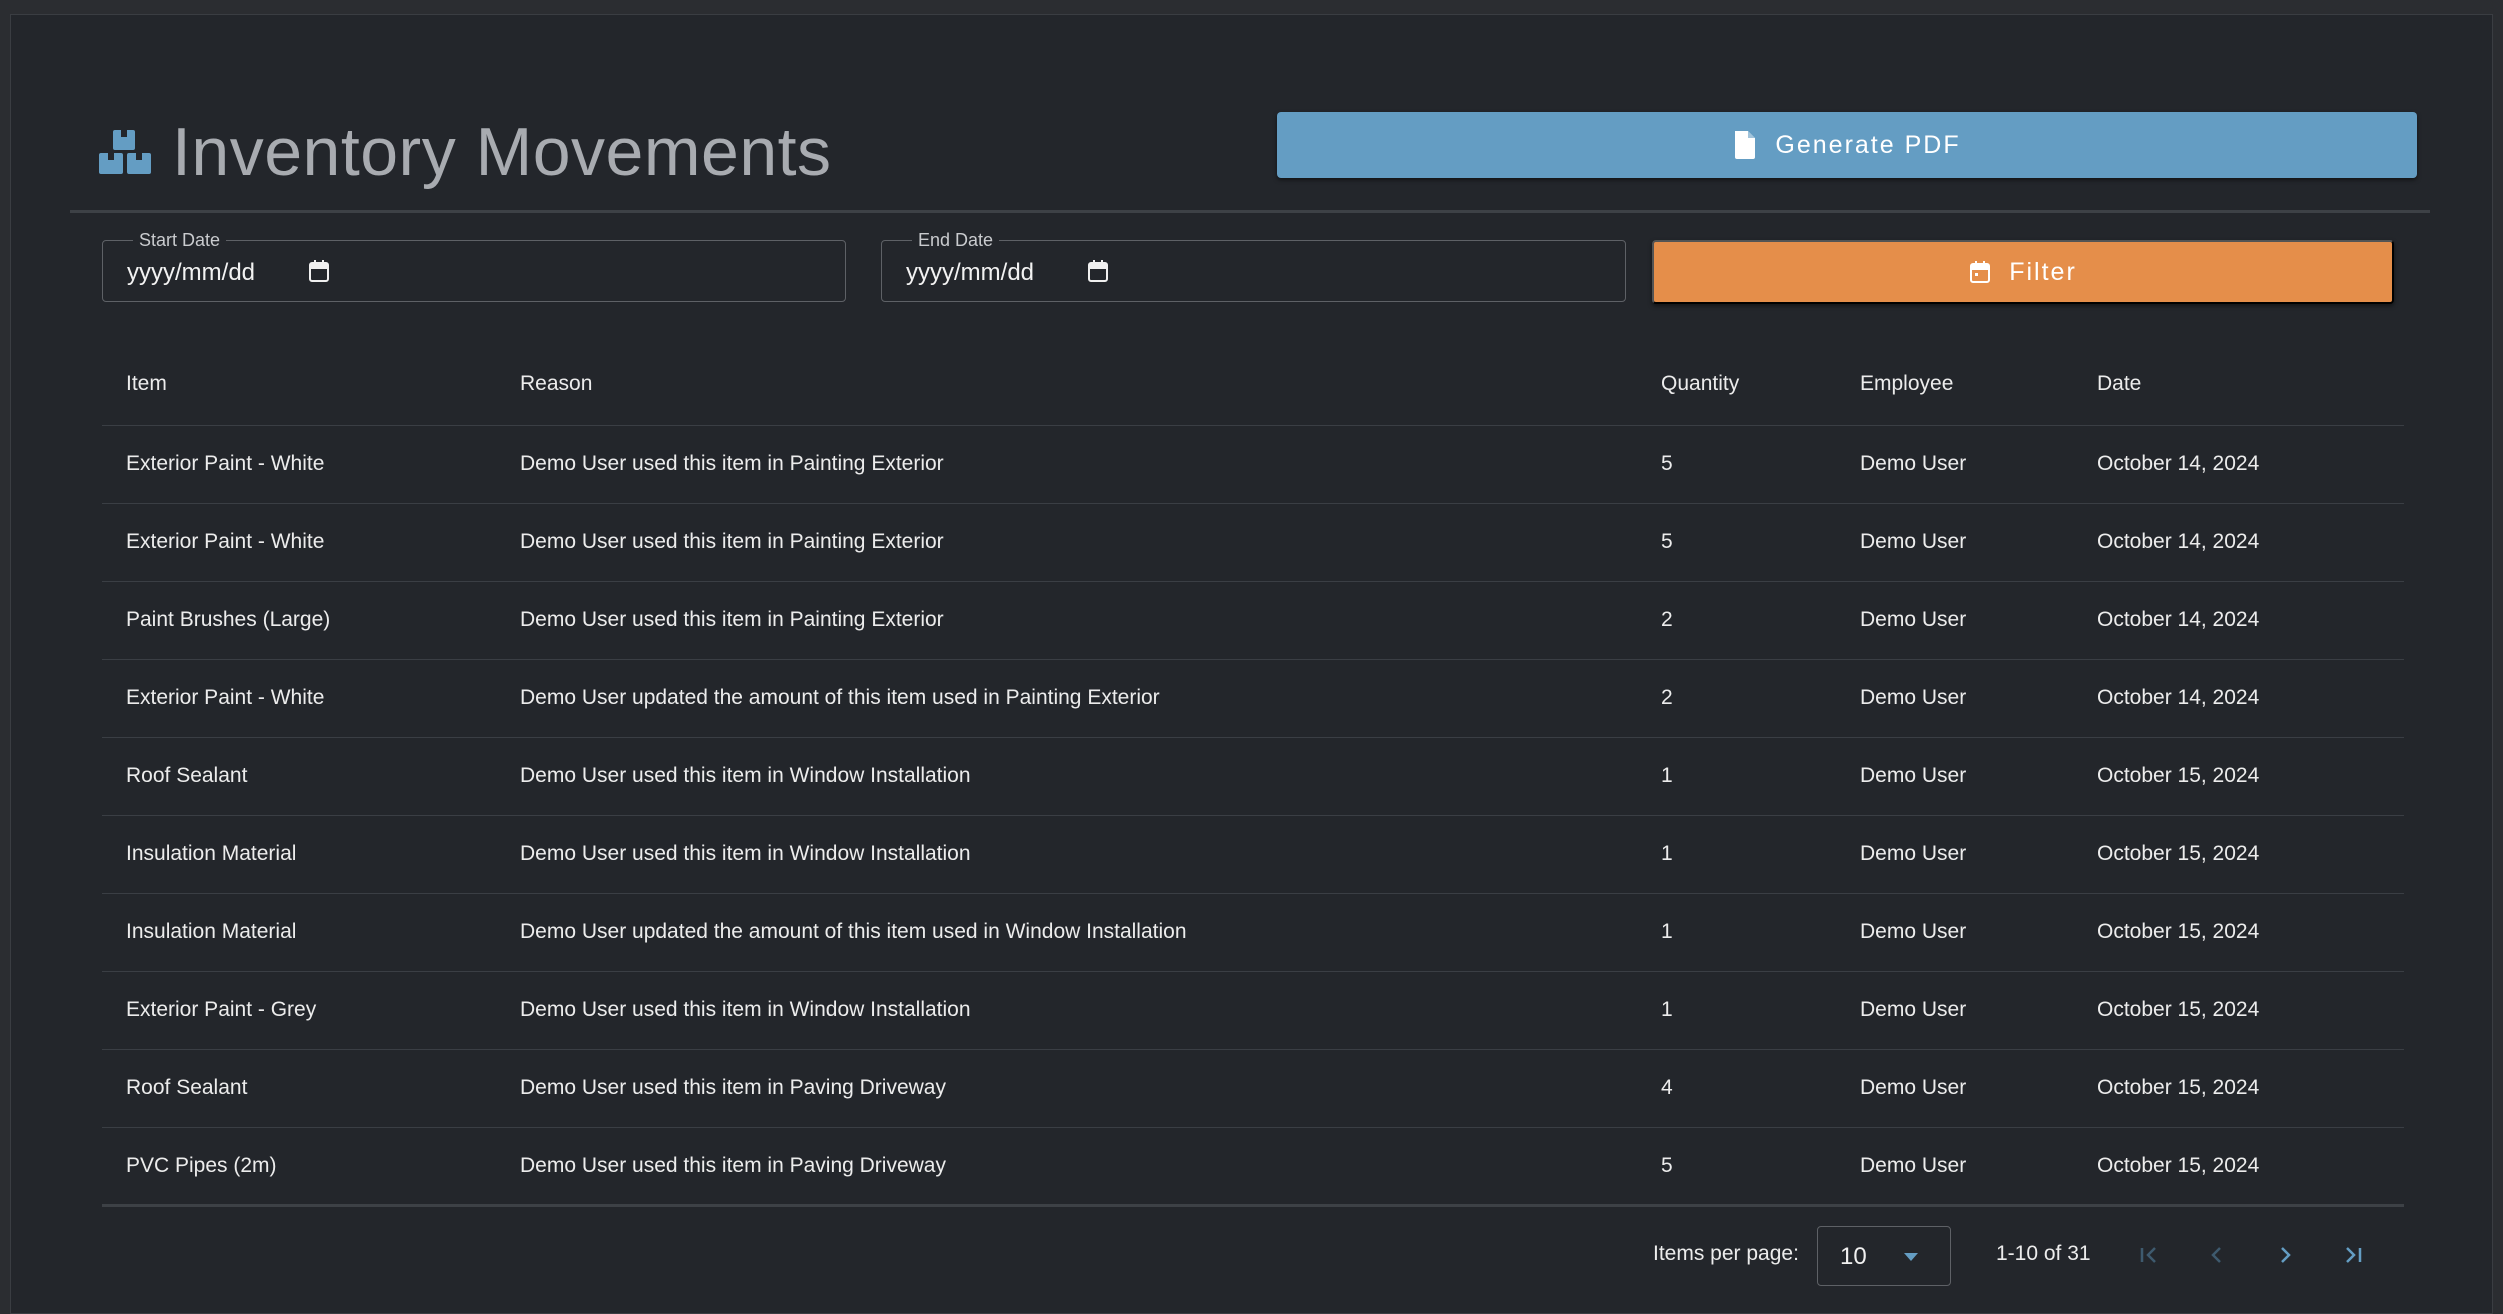  What do you see at coordinates (180, 240) in the screenshot?
I see `start-date-legend: Start Date` at bounding box center [180, 240].